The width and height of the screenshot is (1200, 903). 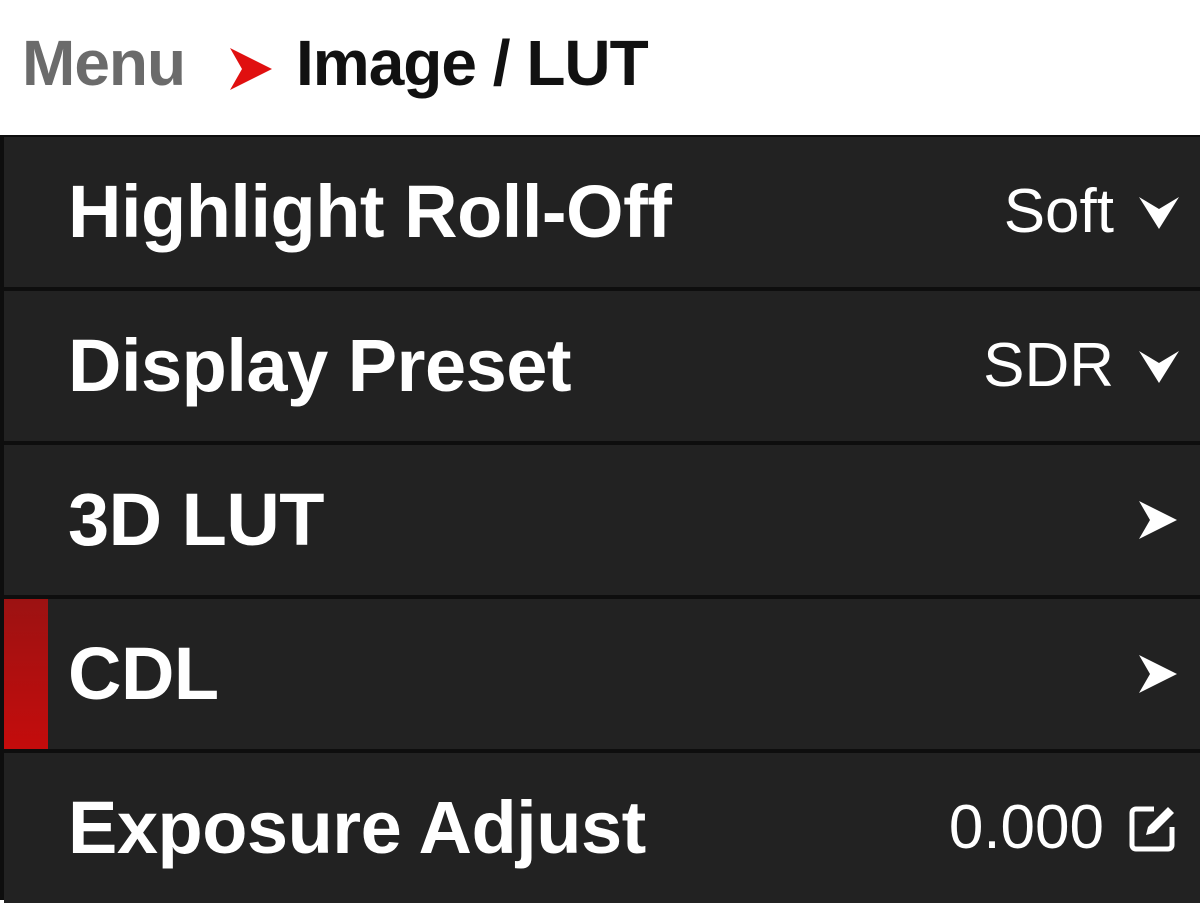 I want to click on menu-item-value: 0.000, so click(x=1026, y=827).